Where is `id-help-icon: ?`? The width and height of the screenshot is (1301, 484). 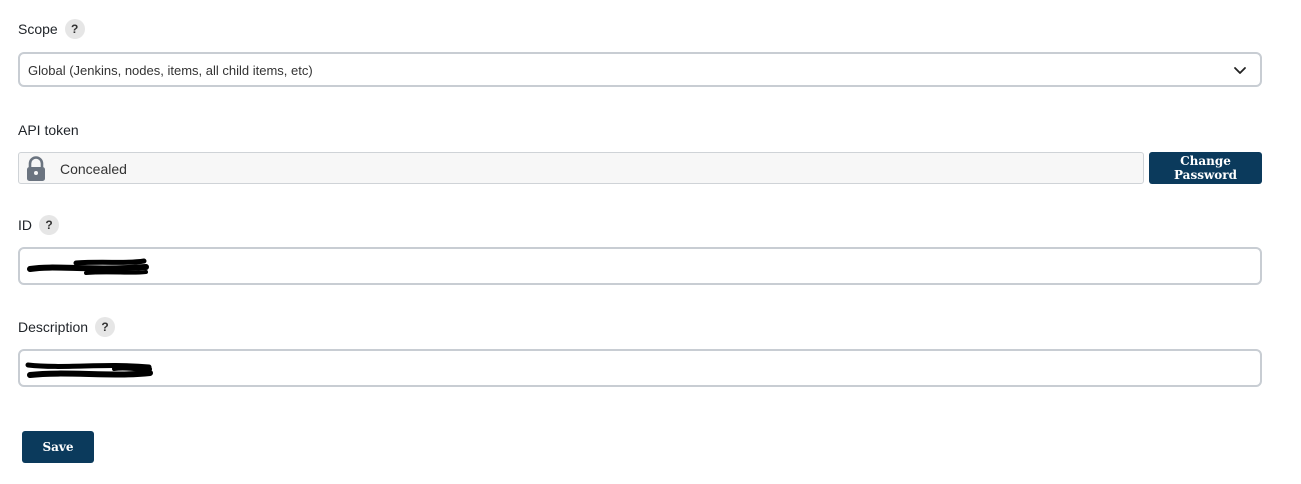
id-help-icon: ? is located at coordinates (49, 225).